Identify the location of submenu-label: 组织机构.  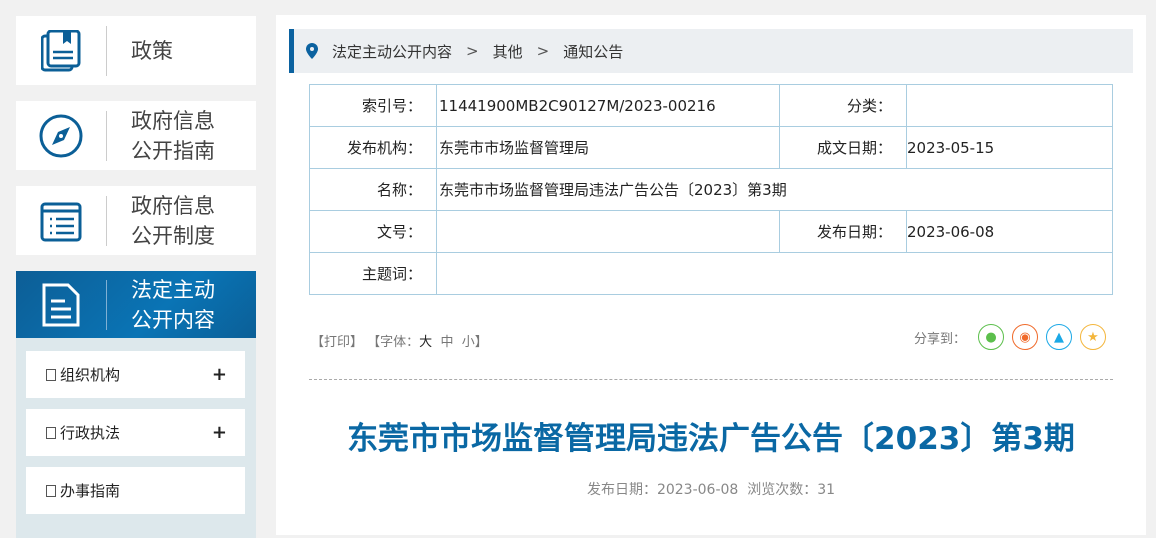
(90, 375).